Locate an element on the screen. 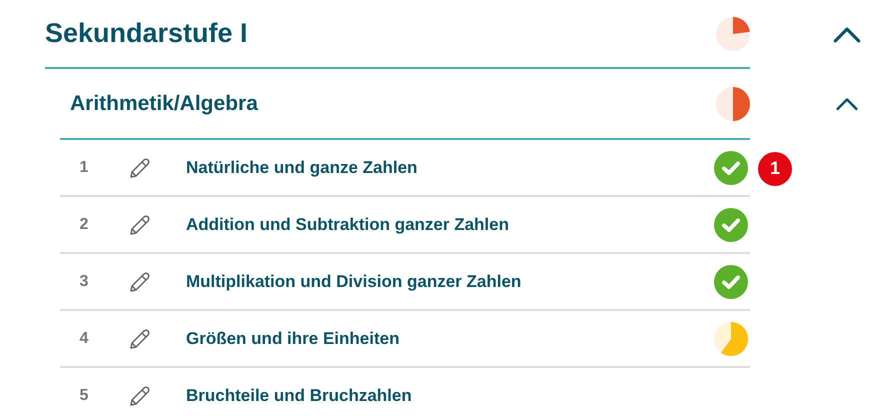 The image size is (890, 419). subsection-title: Arithmetik/Algebra is located at coordinates (164, 104).